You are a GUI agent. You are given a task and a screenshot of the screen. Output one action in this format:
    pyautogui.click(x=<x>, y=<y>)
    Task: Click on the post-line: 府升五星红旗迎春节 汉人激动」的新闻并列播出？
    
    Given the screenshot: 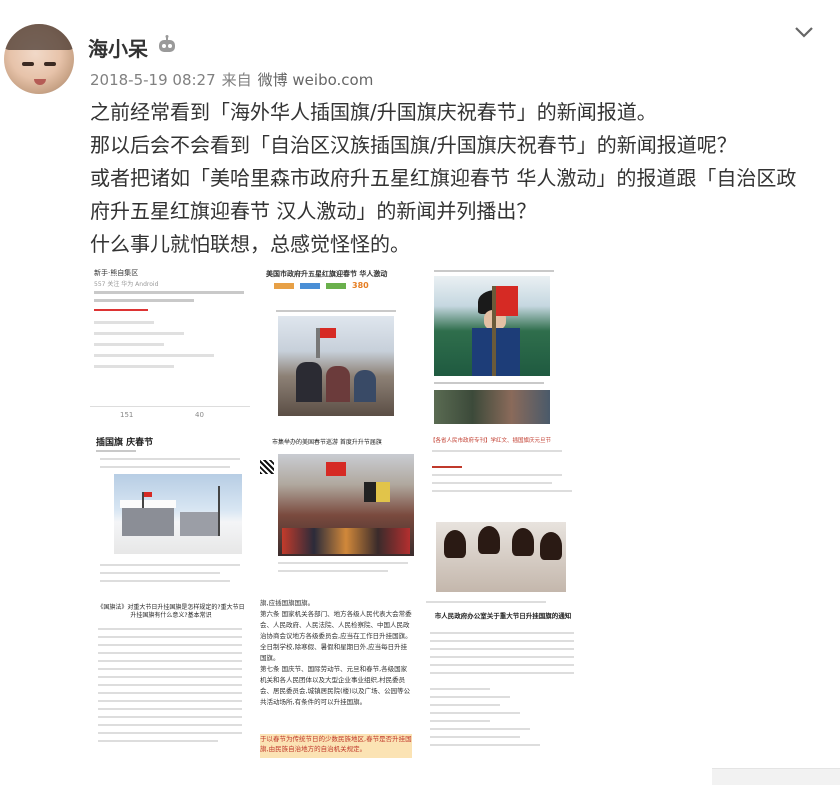 What is the action you would take?
    pyautogui.click(x=313, y=211)
    